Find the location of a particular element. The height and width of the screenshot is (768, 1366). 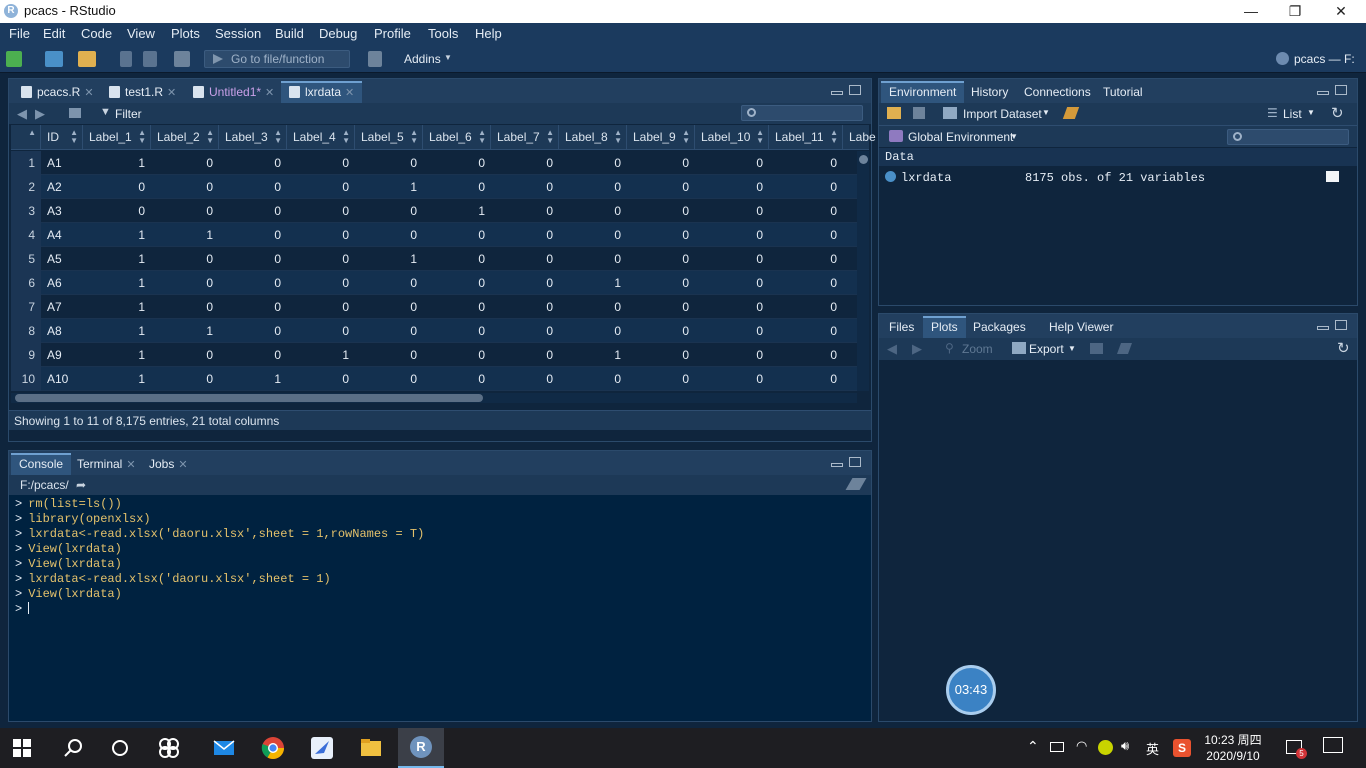

tab-tutorial: Tutorial is located at coordinates (1123, 92).